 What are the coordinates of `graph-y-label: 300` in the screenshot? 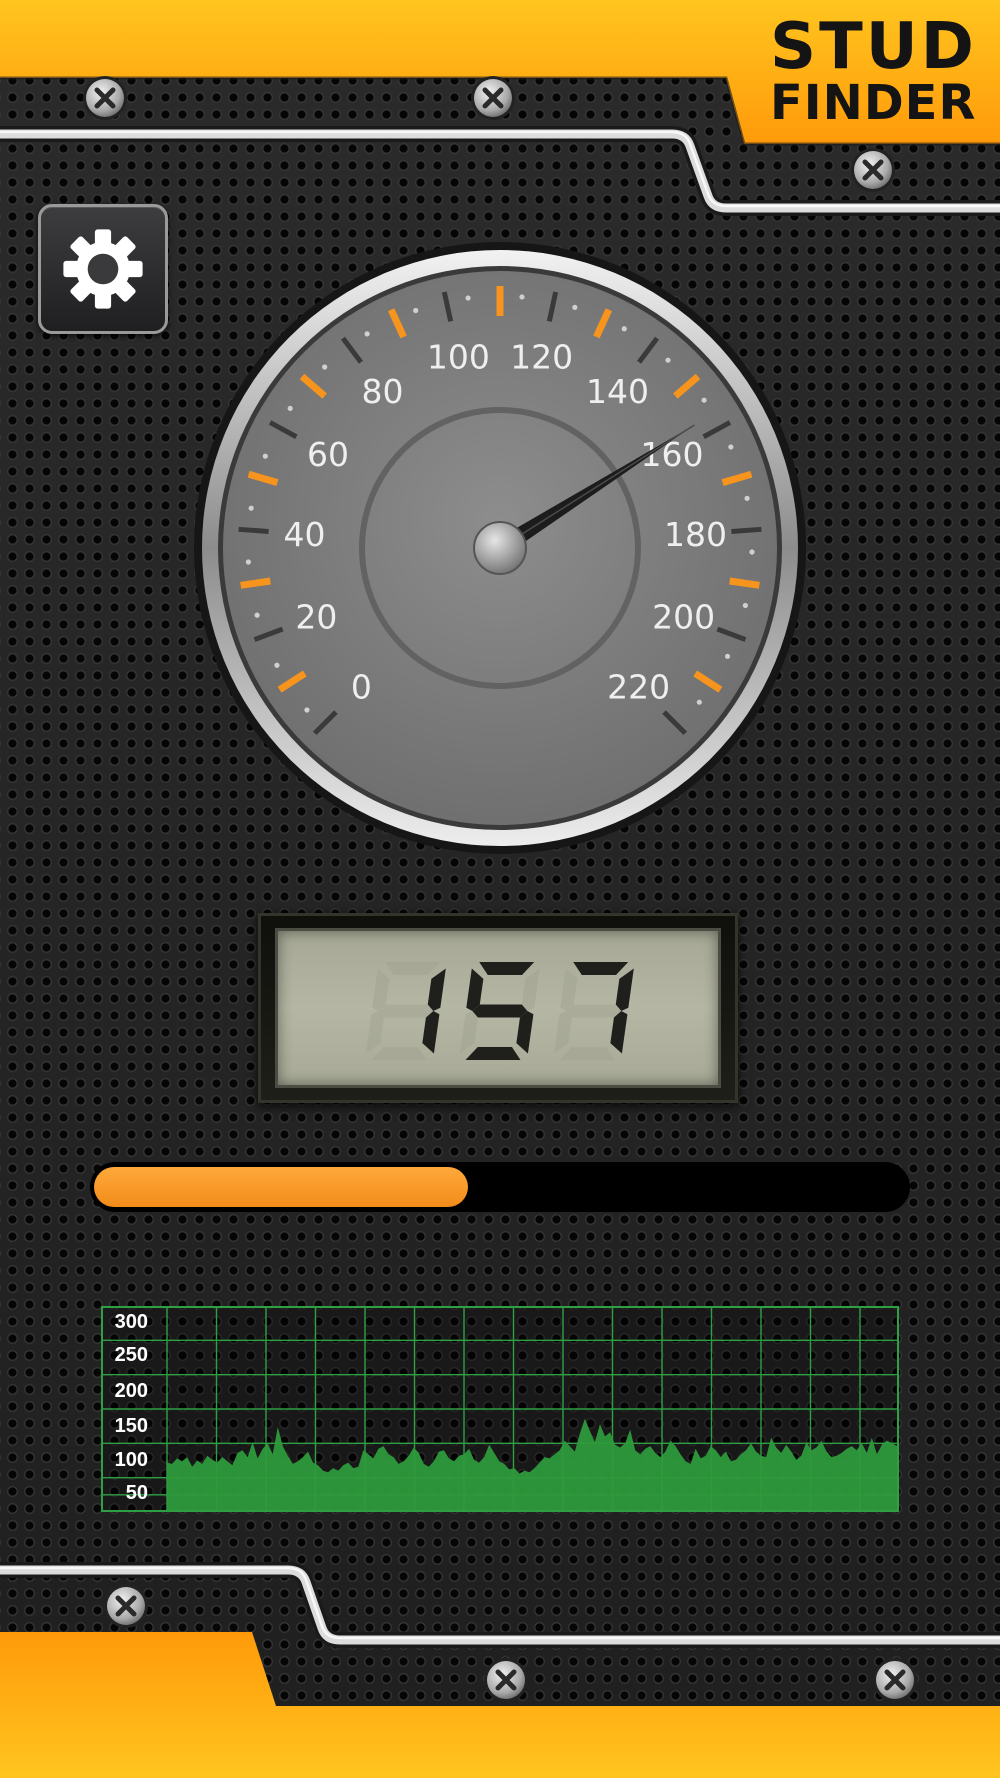 It's located at (131, 1322).